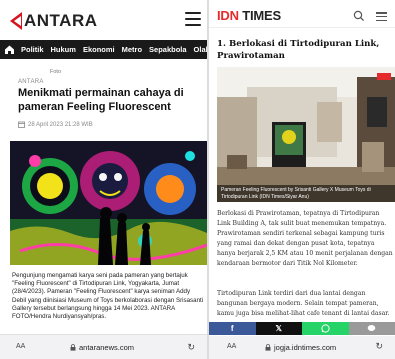  I want to click on url-text: jogja.idntimes.com, so click(305, 347).